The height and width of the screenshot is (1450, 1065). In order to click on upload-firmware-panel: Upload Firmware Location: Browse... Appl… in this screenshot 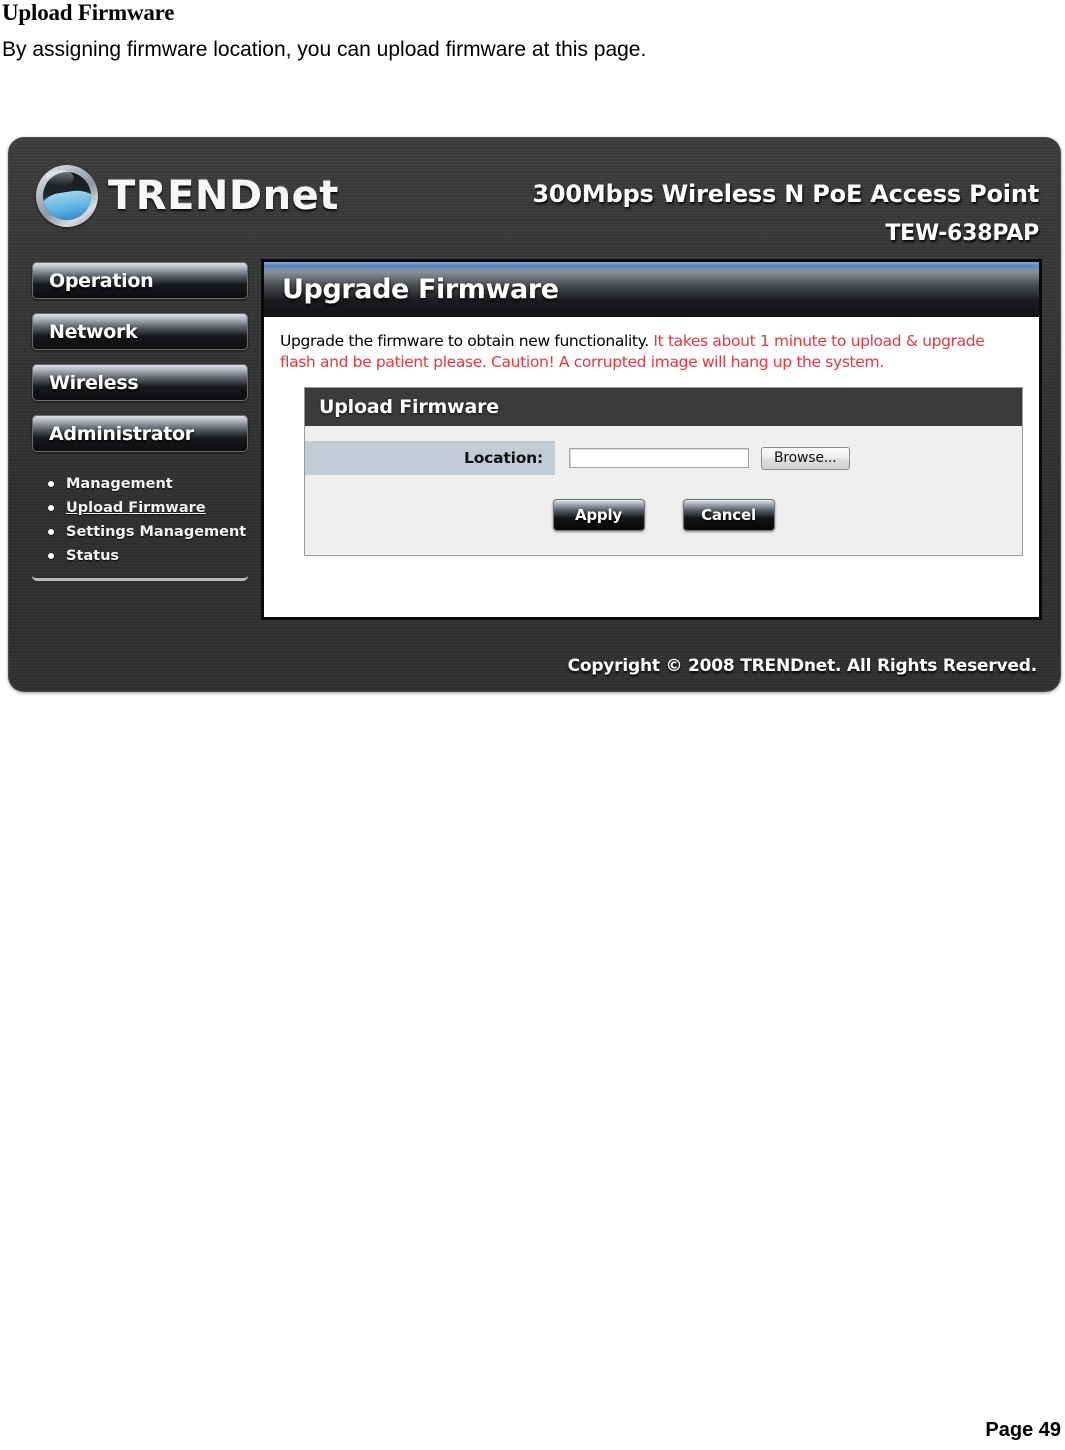, I will do `click(663, 471)`.